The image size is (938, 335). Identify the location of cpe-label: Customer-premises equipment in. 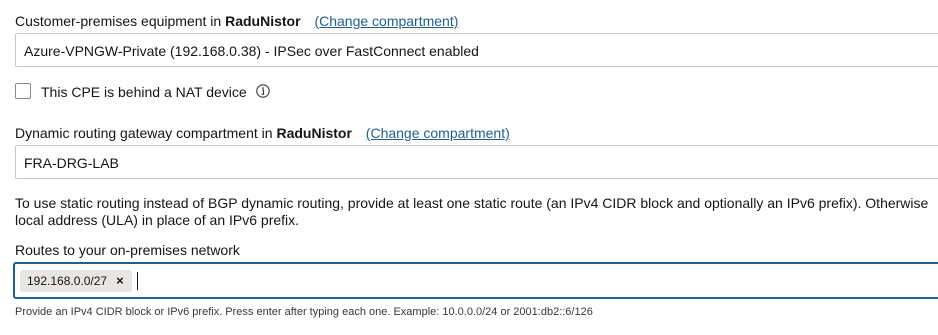
(118, 21).